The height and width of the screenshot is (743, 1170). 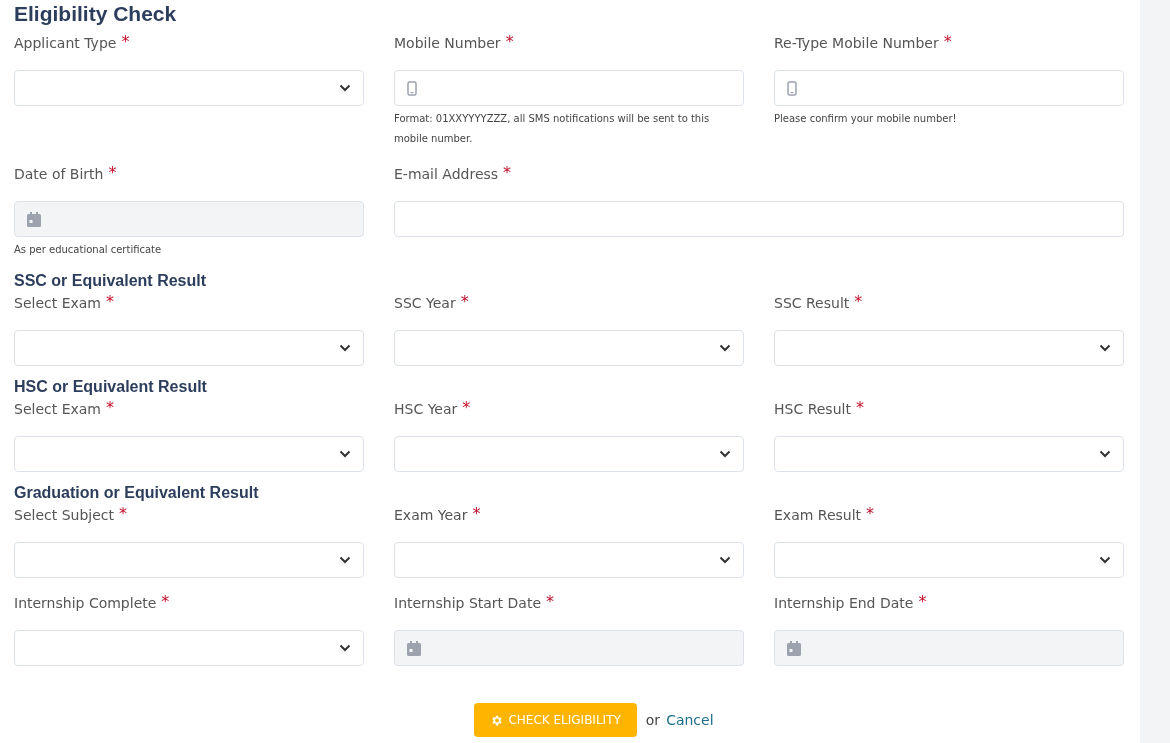 I want to click on field-label: Exam Year, so click(x=431, y=515).